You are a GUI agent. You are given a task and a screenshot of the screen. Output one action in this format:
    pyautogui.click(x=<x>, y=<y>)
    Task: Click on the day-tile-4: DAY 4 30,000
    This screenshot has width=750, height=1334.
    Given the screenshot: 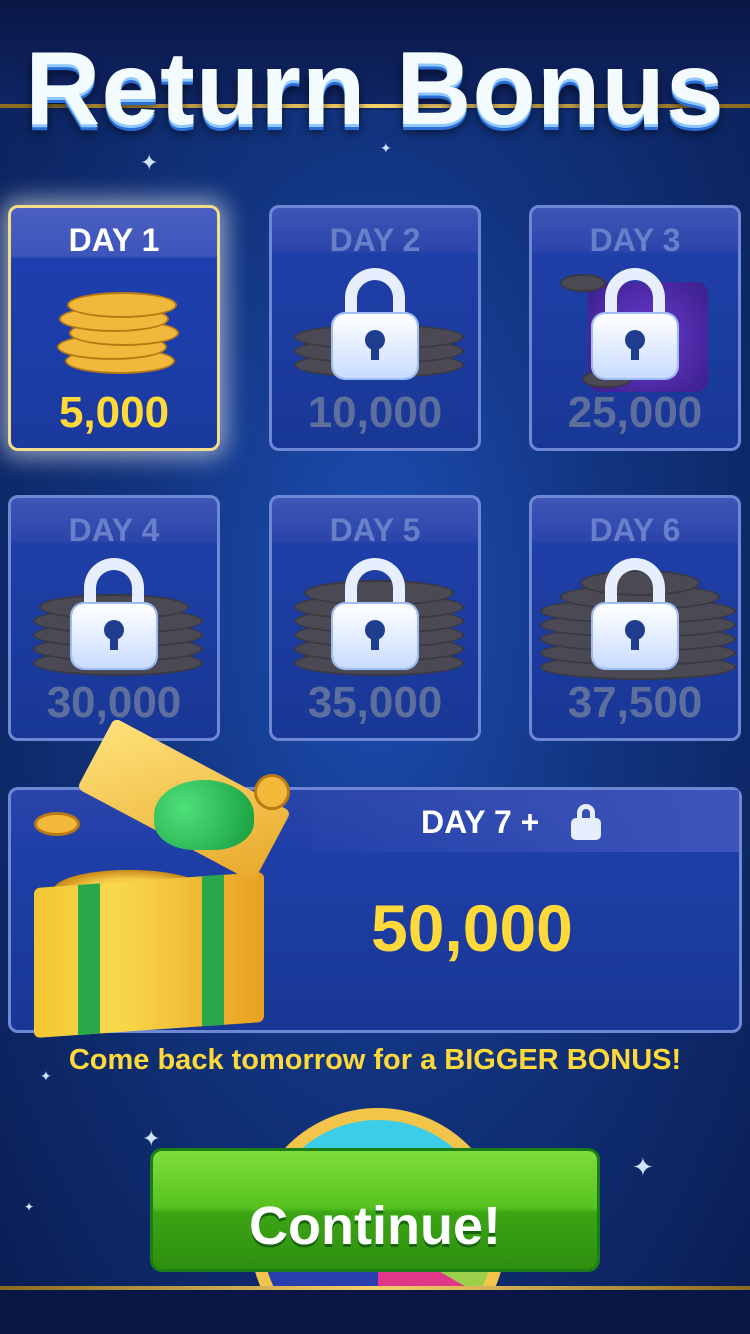 What is the action you would take?
    pyautogui.click(x=114, y=618)
    